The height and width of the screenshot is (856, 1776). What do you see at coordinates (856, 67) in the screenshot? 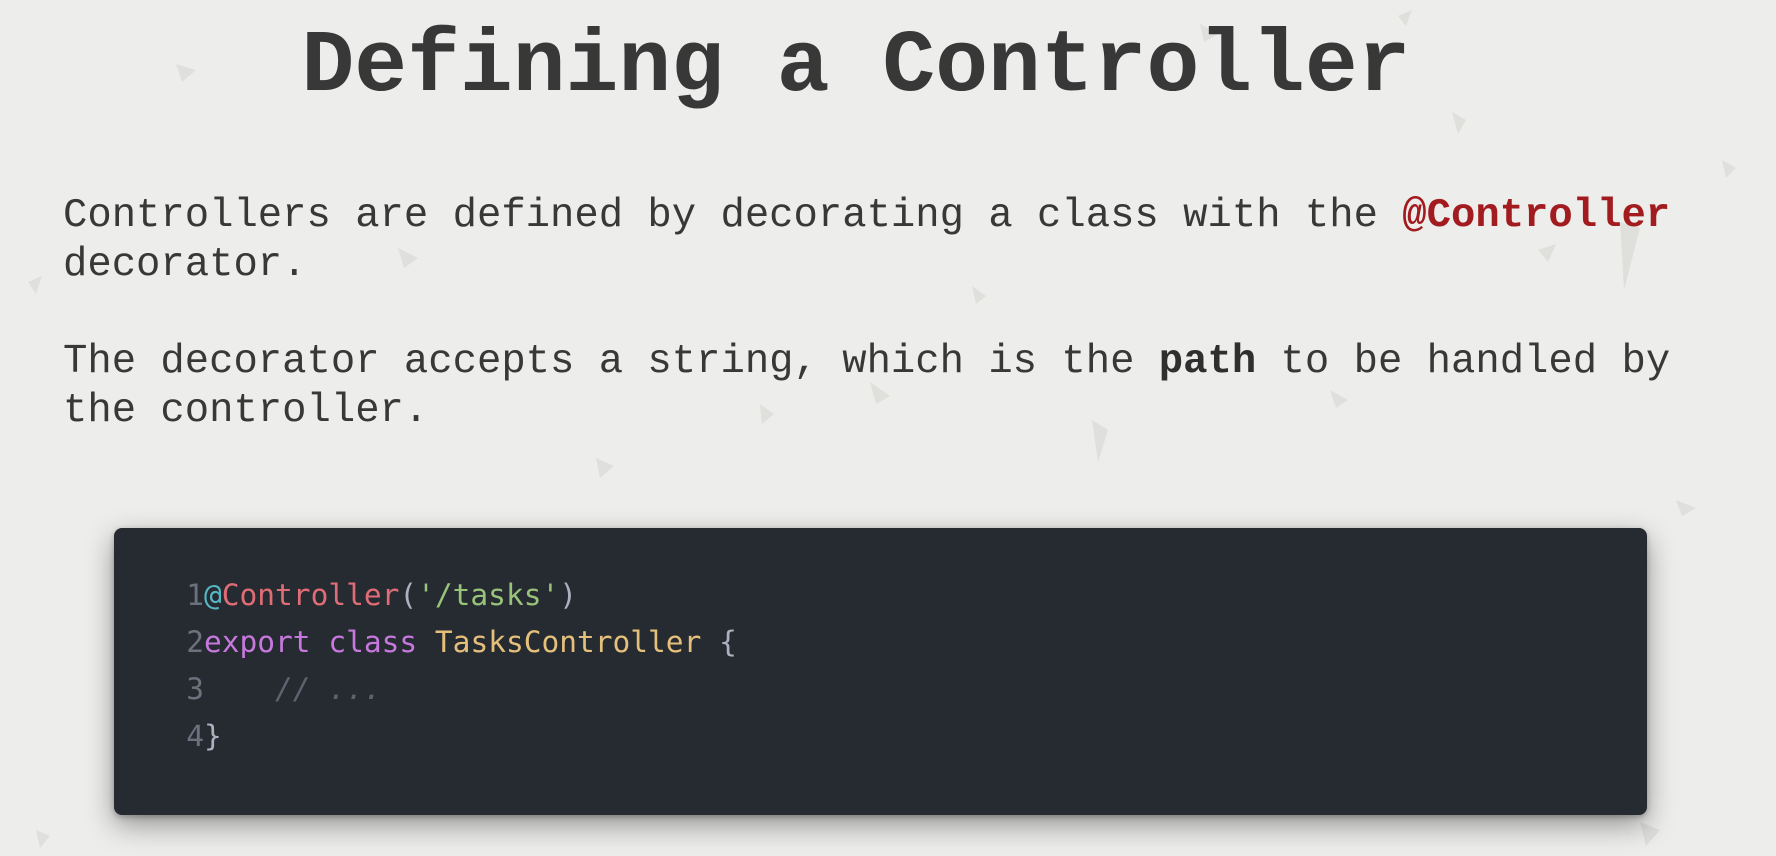
I see `slide-title: Defining a Controller` at bounding box center [856, 67].